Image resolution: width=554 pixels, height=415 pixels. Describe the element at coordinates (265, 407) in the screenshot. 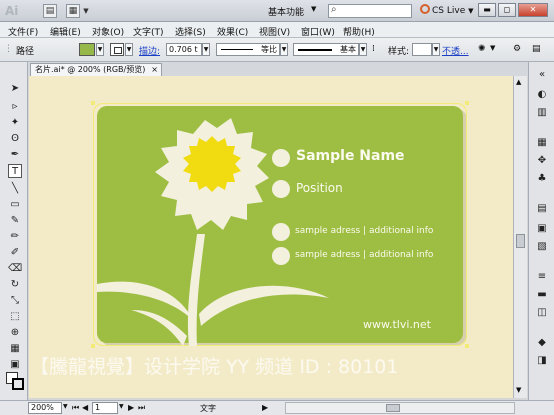

I see `status-menu-icon: ▶` at that location.